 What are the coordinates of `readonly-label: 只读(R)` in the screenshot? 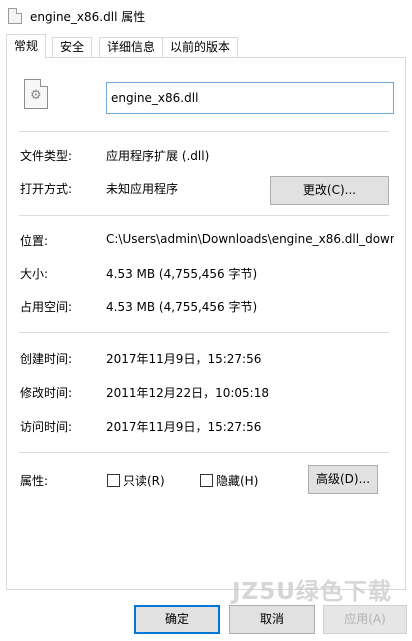 It's located at (144, 480).